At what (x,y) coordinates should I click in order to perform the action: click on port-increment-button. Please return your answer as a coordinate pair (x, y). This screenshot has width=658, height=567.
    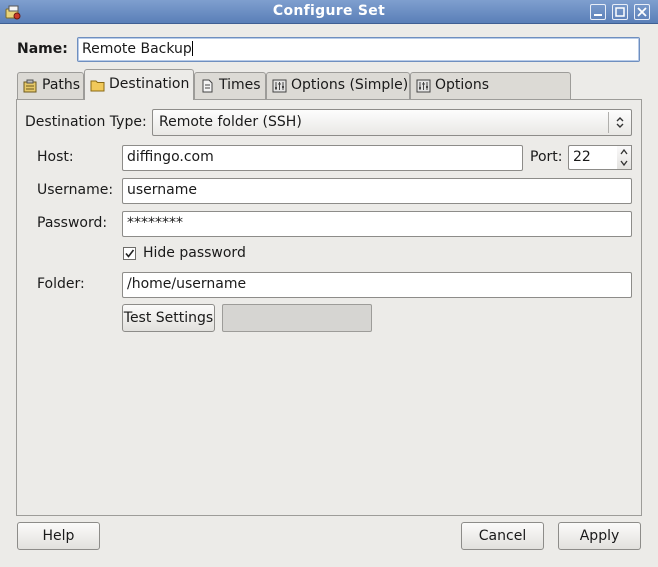
    Looking at the image, I should click on (624, 152).